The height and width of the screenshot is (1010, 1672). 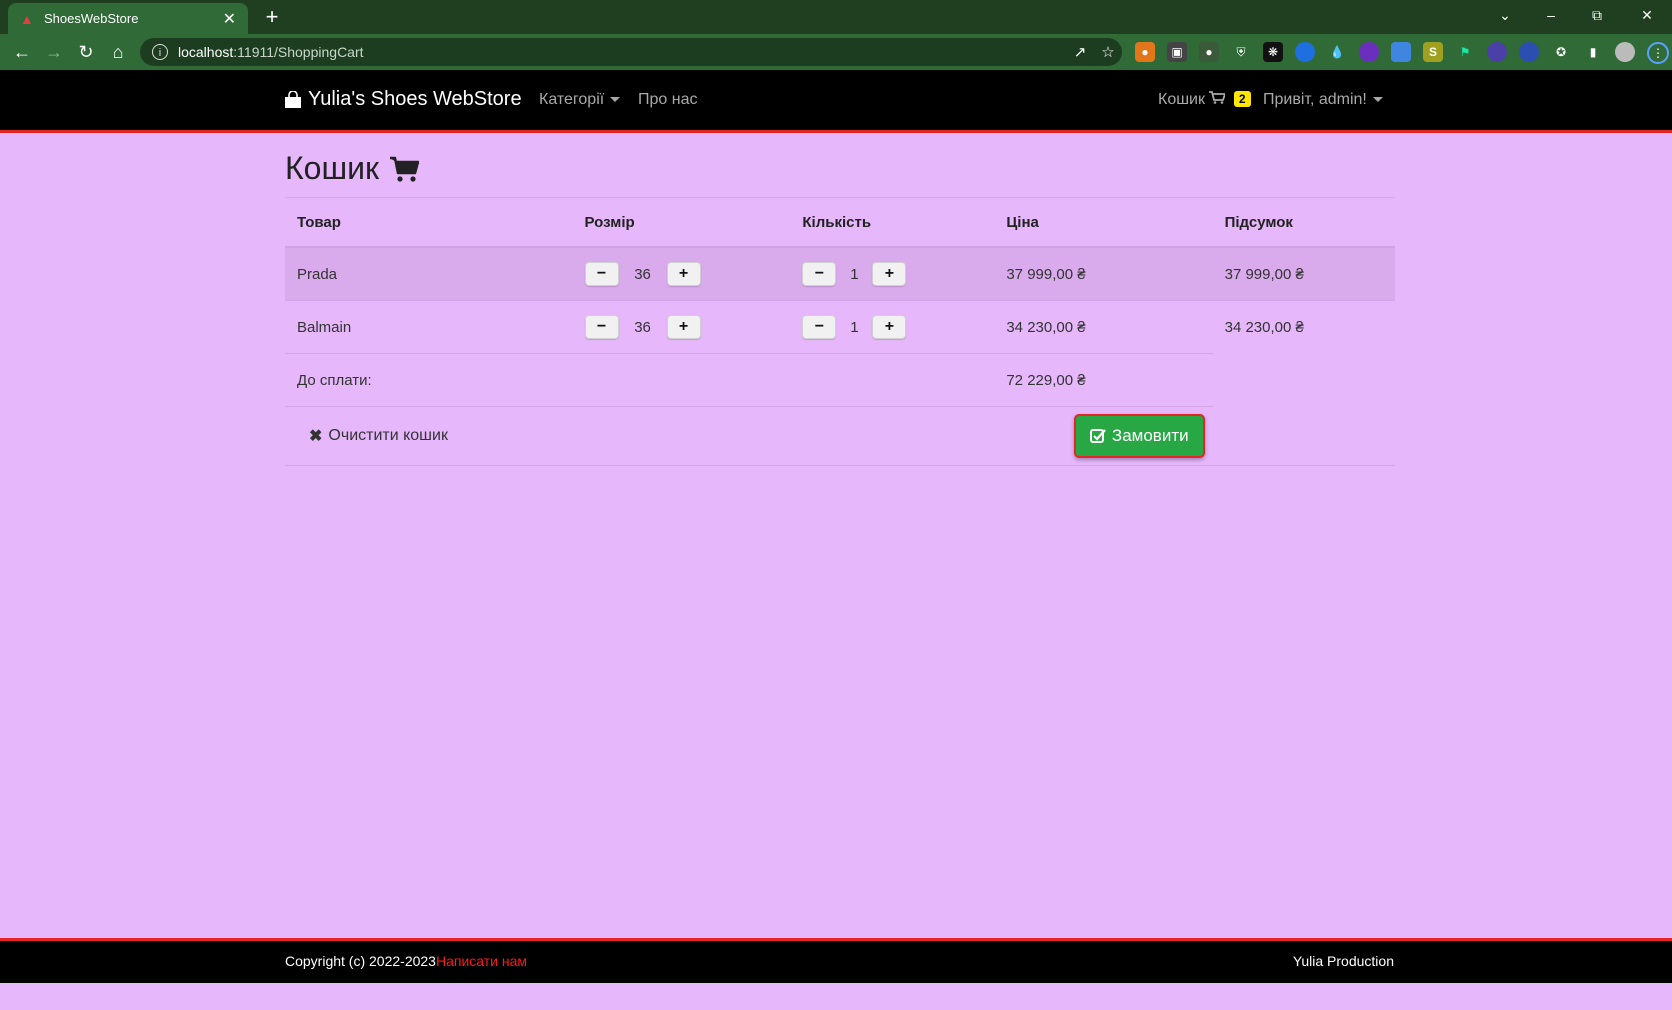 I want to click on menu-kebab-icon: ⋮, so click(x=1658, y=53).